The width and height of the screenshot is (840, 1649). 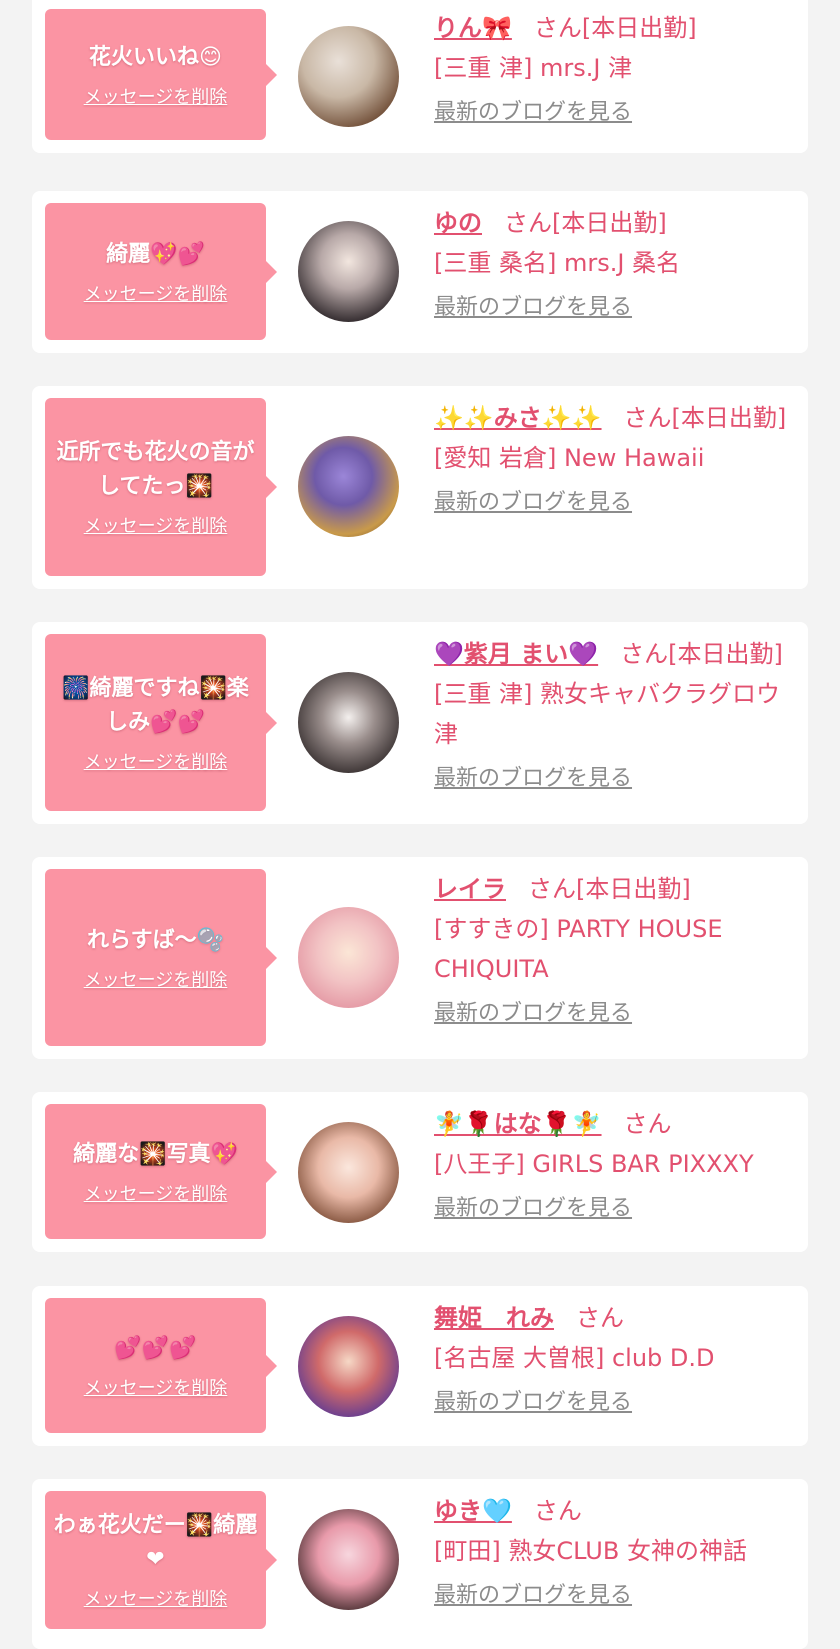 I want to click on cast-name-link: 舞姫 れみ, so click(x=494, y=1318).